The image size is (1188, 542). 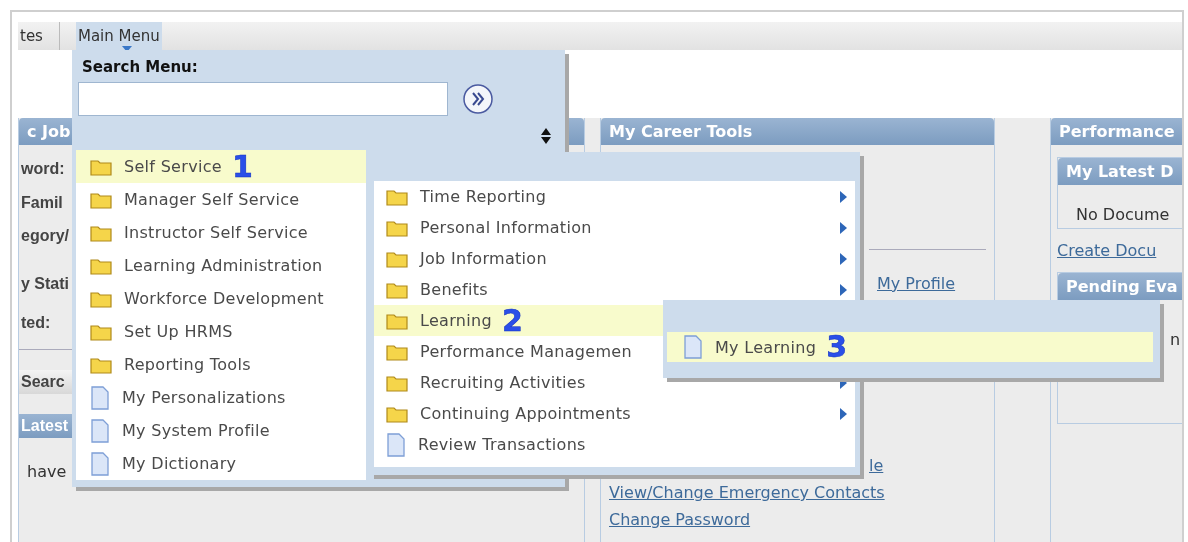 What do you see at coordinates (42, 169) in the screenshot?
I see `field-label: word:` at bounding box center [42, 169].